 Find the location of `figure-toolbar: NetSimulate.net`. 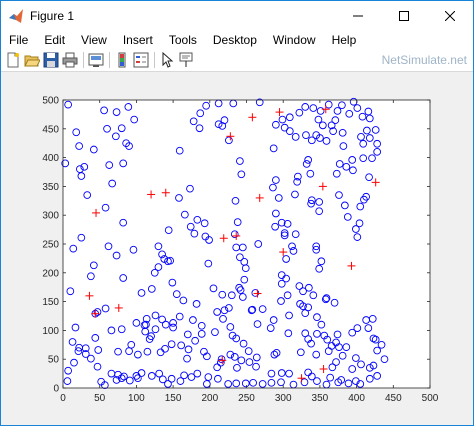

figure-toolbar: NetSimulate.net is located at coordinates (237, 60).